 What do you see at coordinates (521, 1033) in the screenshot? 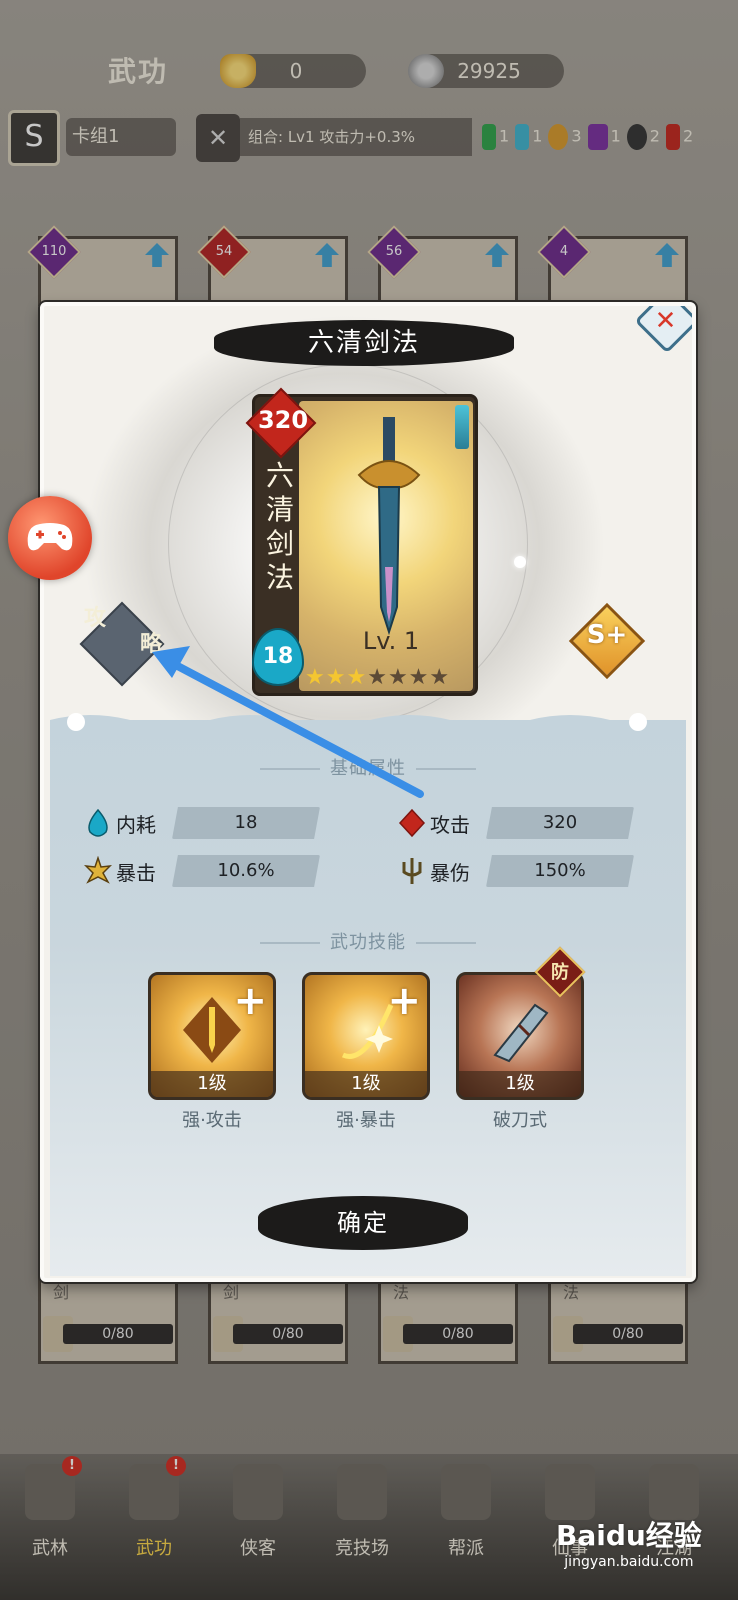
I see `broken-blade-icon` at bounding box center [521, 1033].